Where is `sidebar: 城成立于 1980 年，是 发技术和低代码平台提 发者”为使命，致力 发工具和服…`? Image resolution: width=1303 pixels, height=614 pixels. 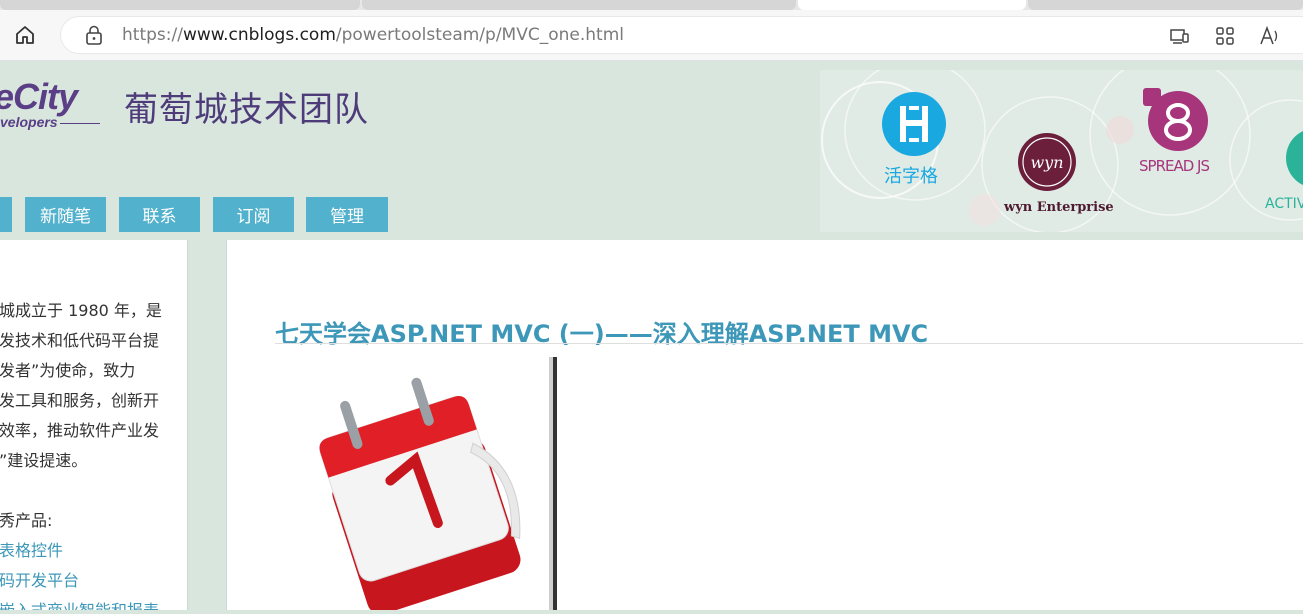
sidebar: 城成立于 1980 年，是 发技术和低代码平台提 发者”为使命，致力 发工具和服… is located at coordinates (94, 425).